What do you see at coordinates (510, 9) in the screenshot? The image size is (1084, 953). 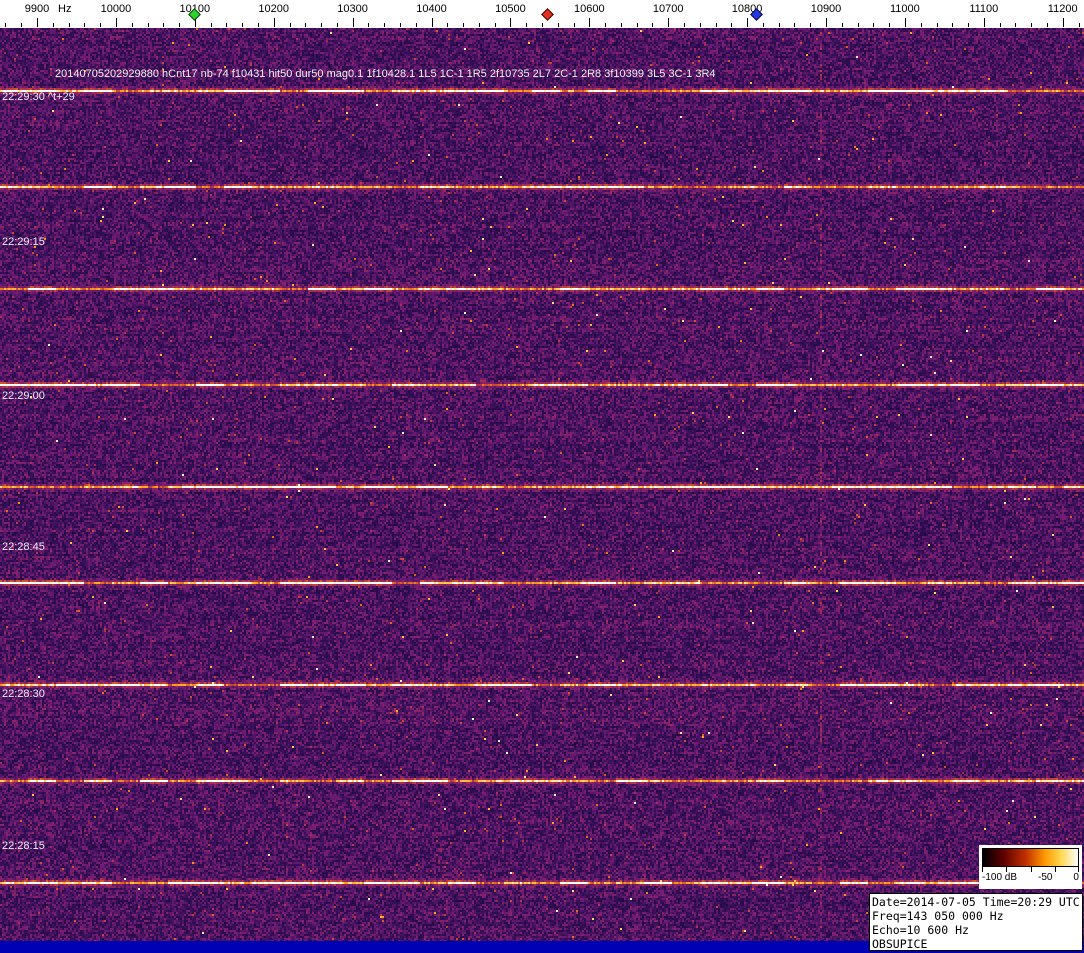 I see `freq-label: 10500` at bounding box center [510, 9].